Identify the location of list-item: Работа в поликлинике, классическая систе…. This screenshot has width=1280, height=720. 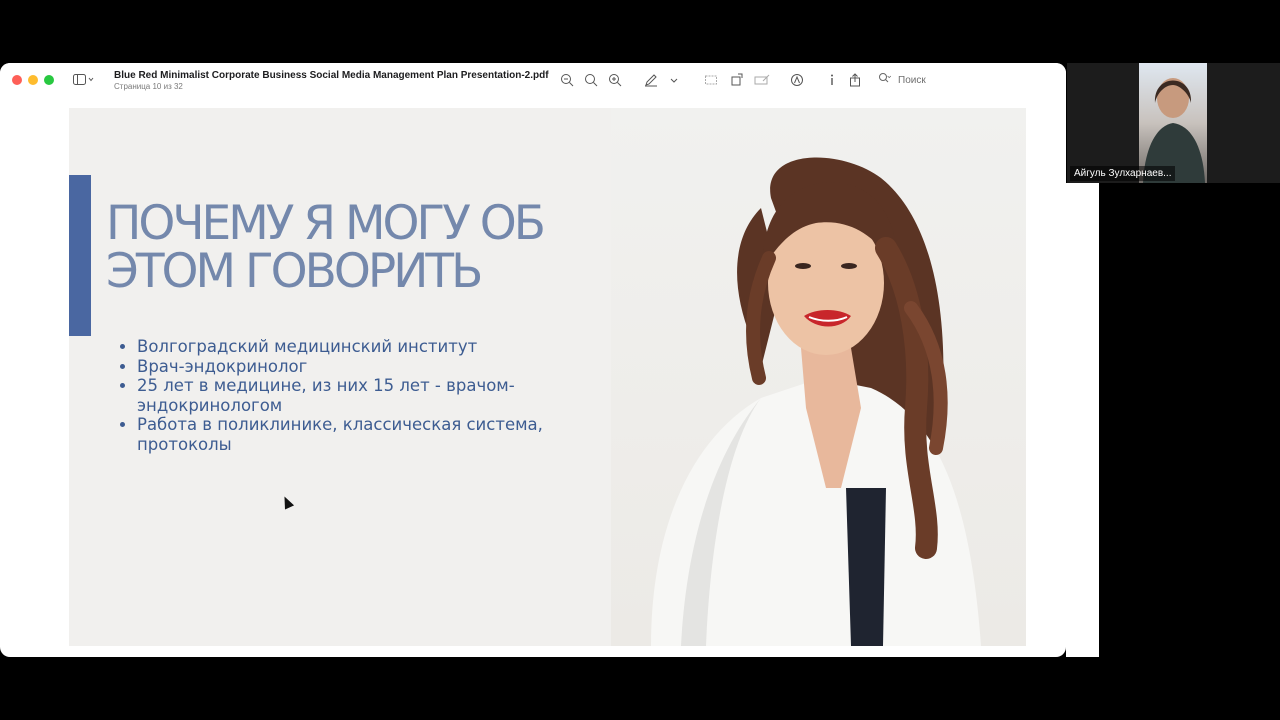
(347, 434).